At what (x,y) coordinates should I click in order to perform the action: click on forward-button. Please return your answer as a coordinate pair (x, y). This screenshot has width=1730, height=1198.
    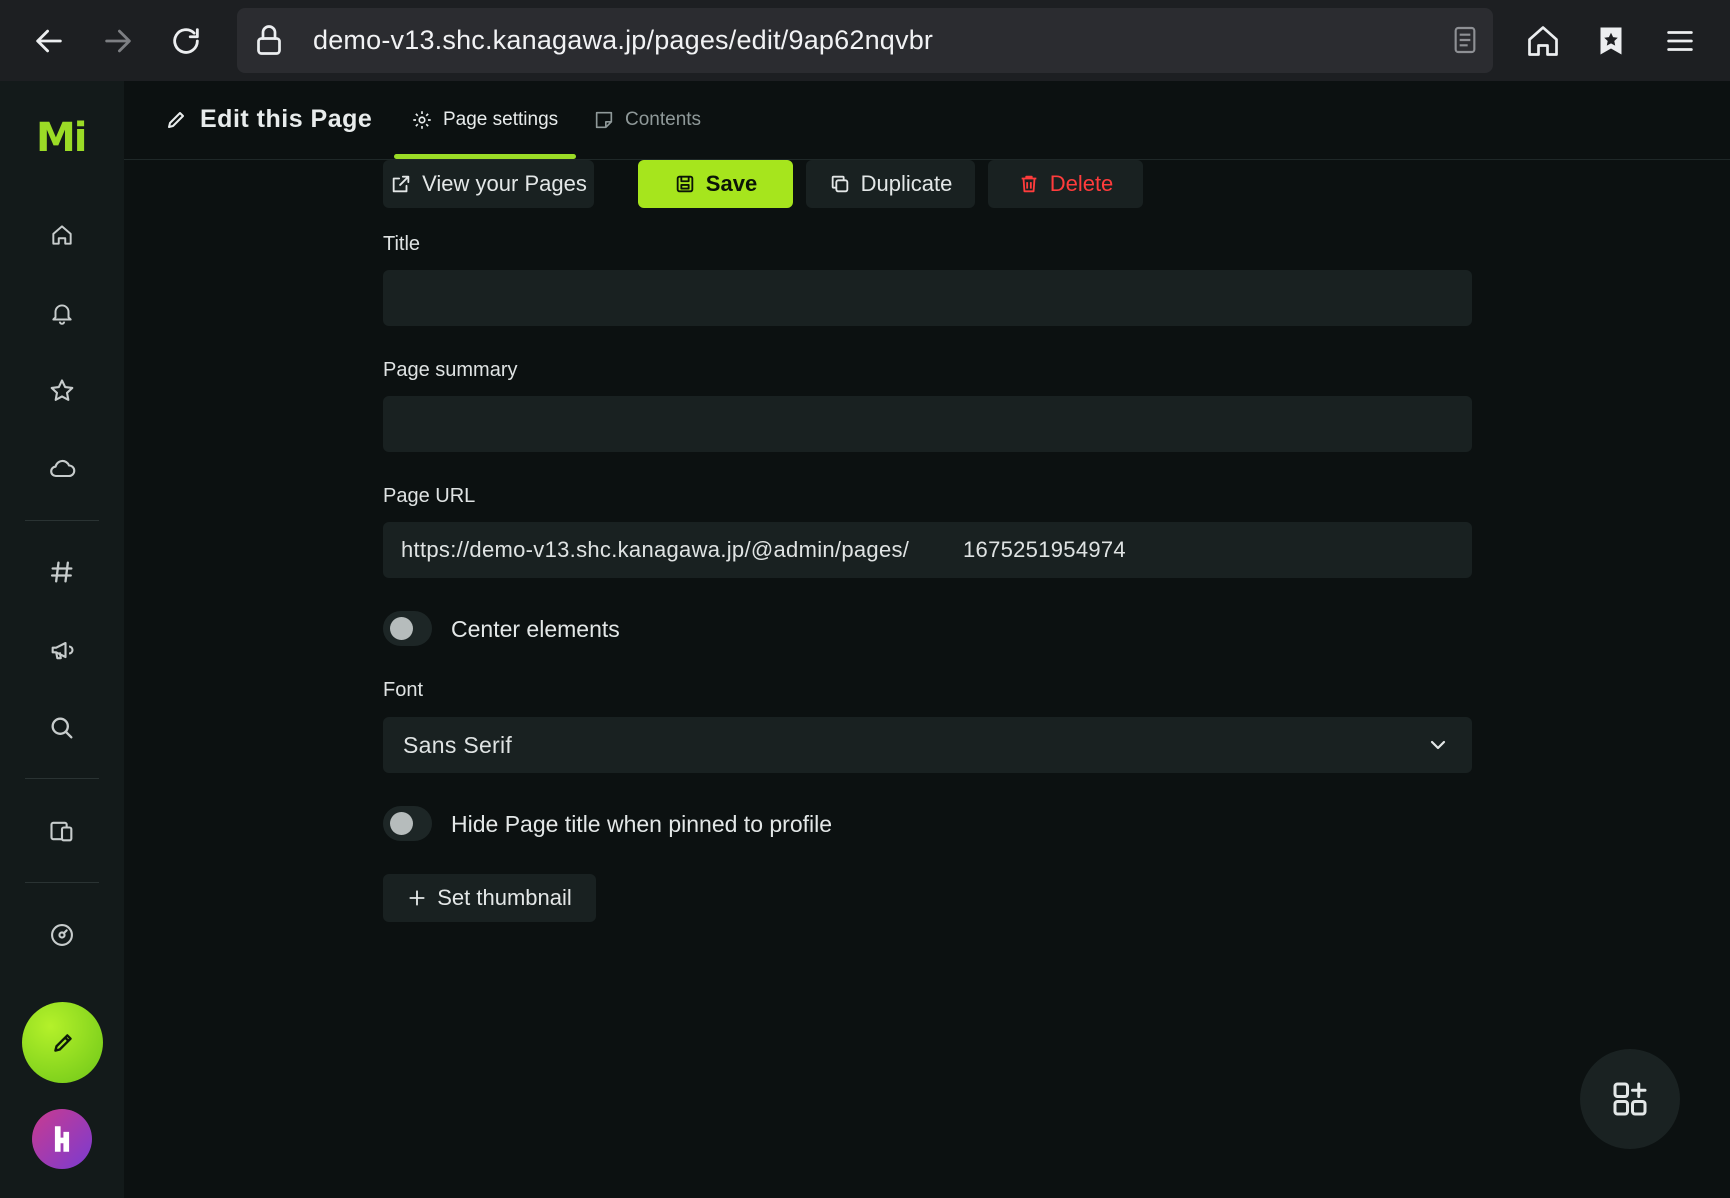
    Looking at the image, I should click on (118, 41).